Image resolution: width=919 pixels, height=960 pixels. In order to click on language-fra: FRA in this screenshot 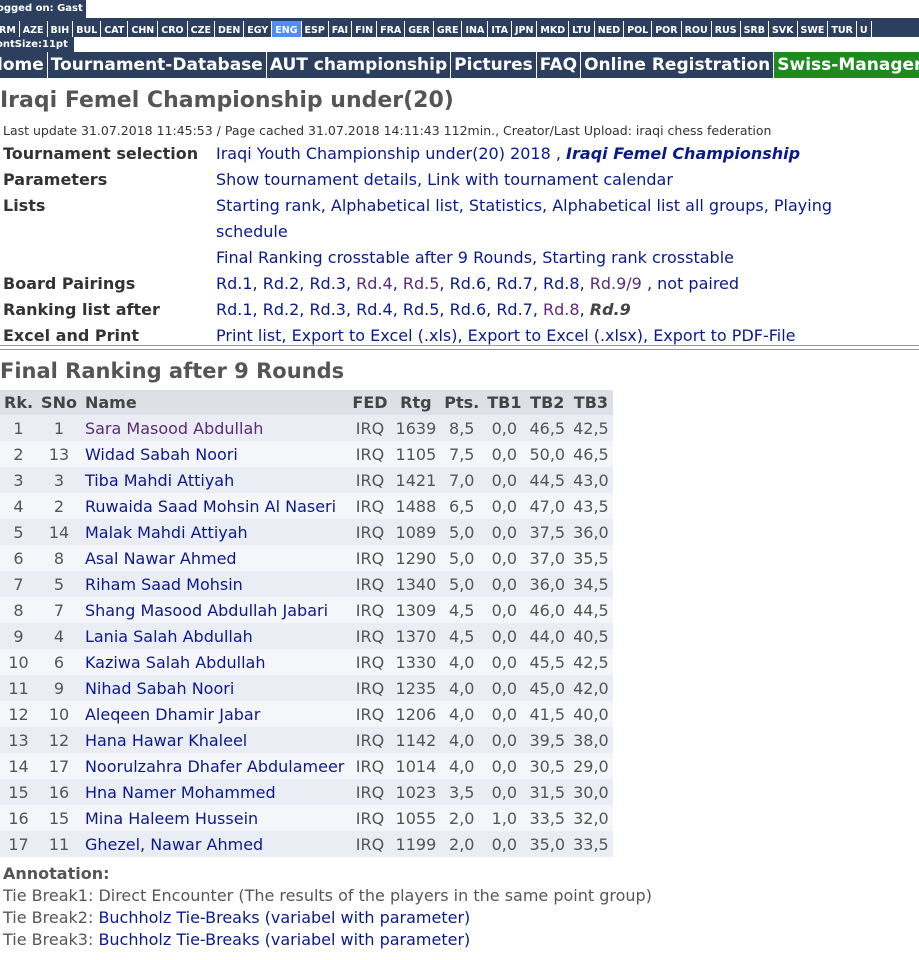, I will do `click(391, 29)`.